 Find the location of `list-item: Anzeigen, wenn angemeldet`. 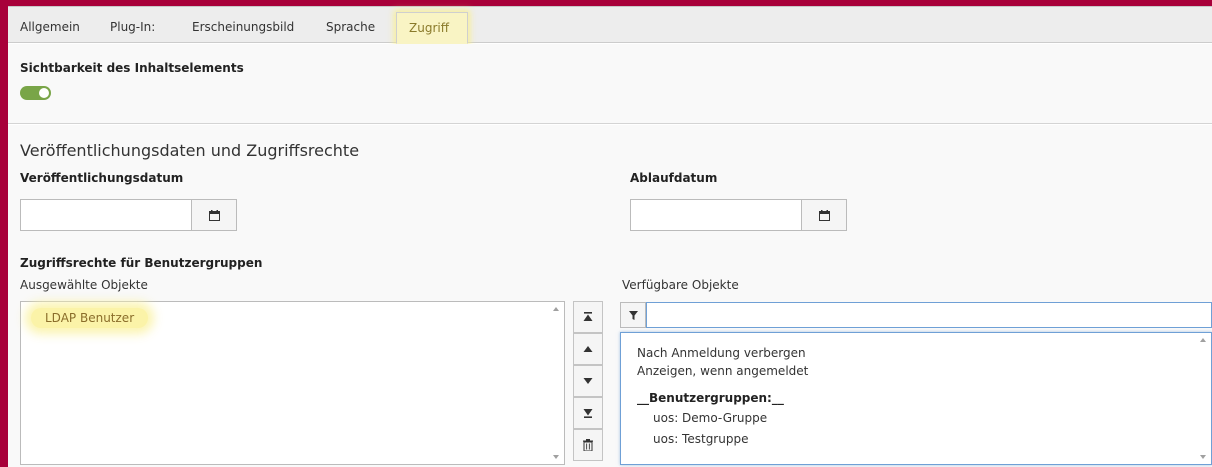

list-item: Anzeigen, wenn angemeldet is located at coordinates (722, 371).